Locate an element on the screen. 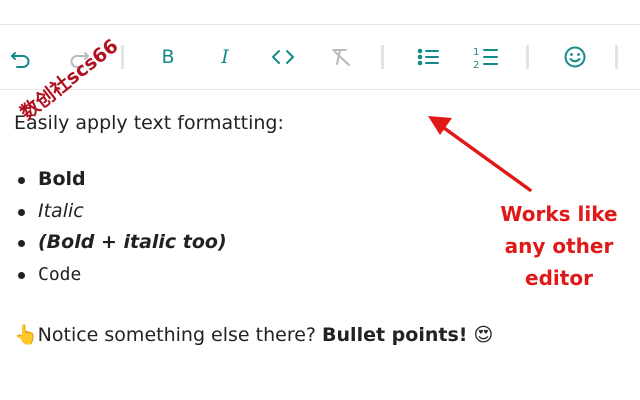  emoji-button is located at coordinates (575, 57).